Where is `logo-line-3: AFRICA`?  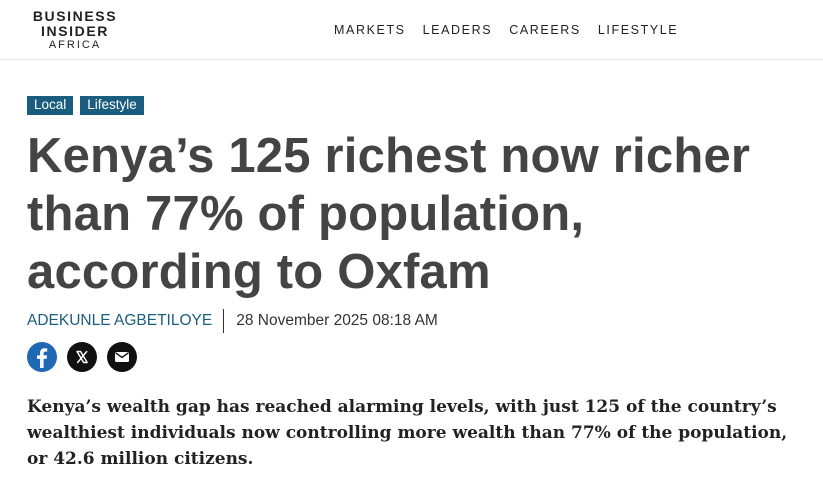
logo-line-3: AFRICA is located at coordinates (75, 45).